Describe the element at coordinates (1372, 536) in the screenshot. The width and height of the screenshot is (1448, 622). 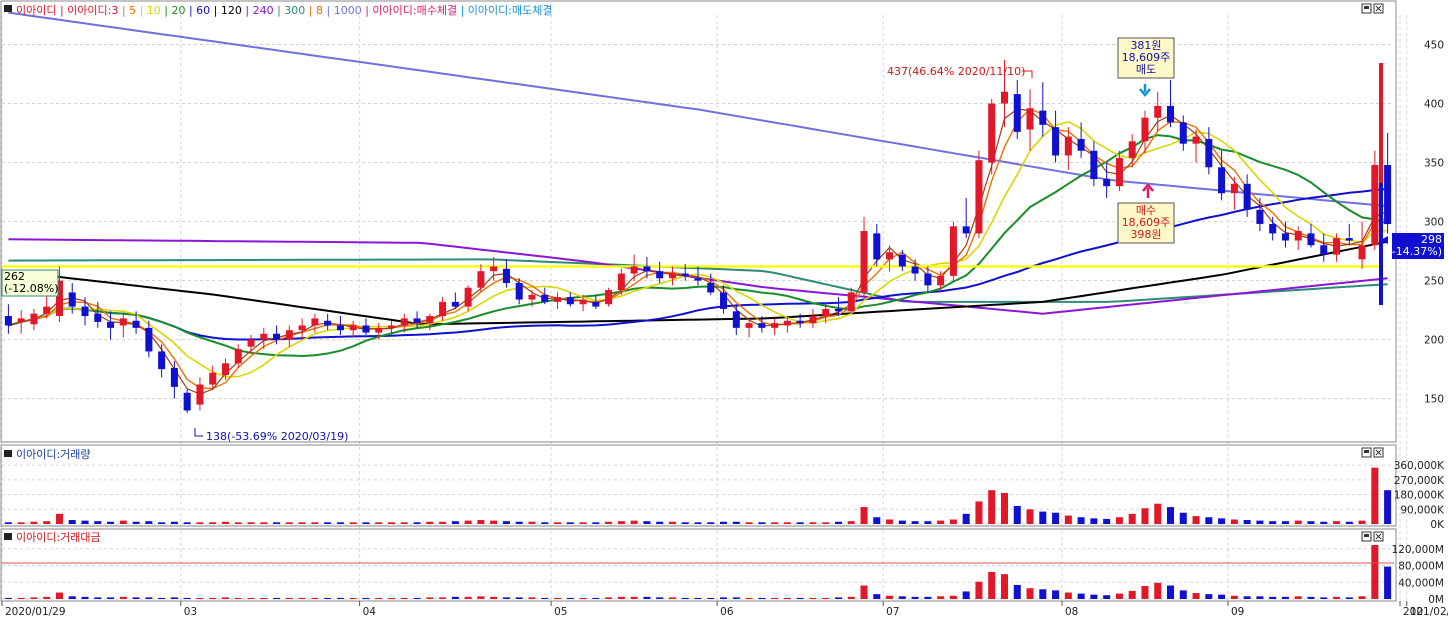
I see `amount-panel-buttons` at that location.